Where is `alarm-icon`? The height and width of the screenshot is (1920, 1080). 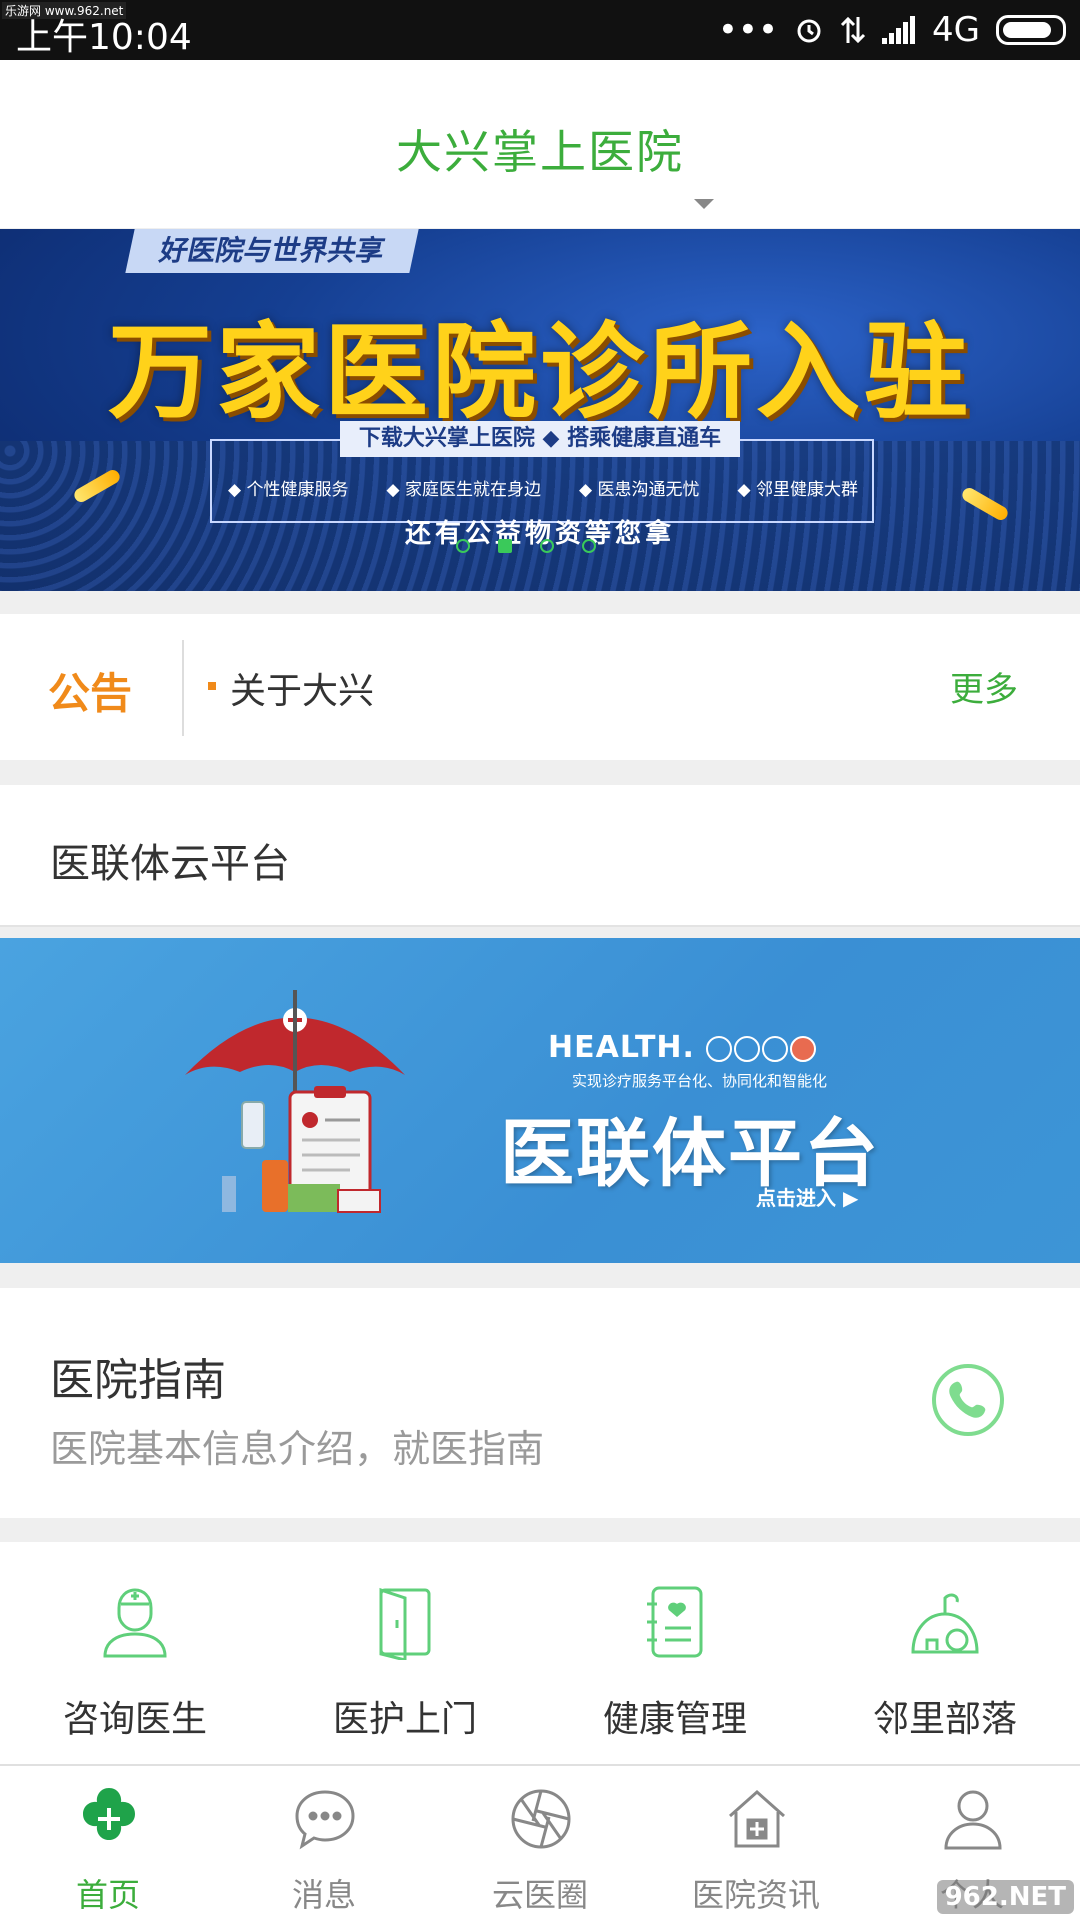 alarm-icon is located at coordinates (809, 31).